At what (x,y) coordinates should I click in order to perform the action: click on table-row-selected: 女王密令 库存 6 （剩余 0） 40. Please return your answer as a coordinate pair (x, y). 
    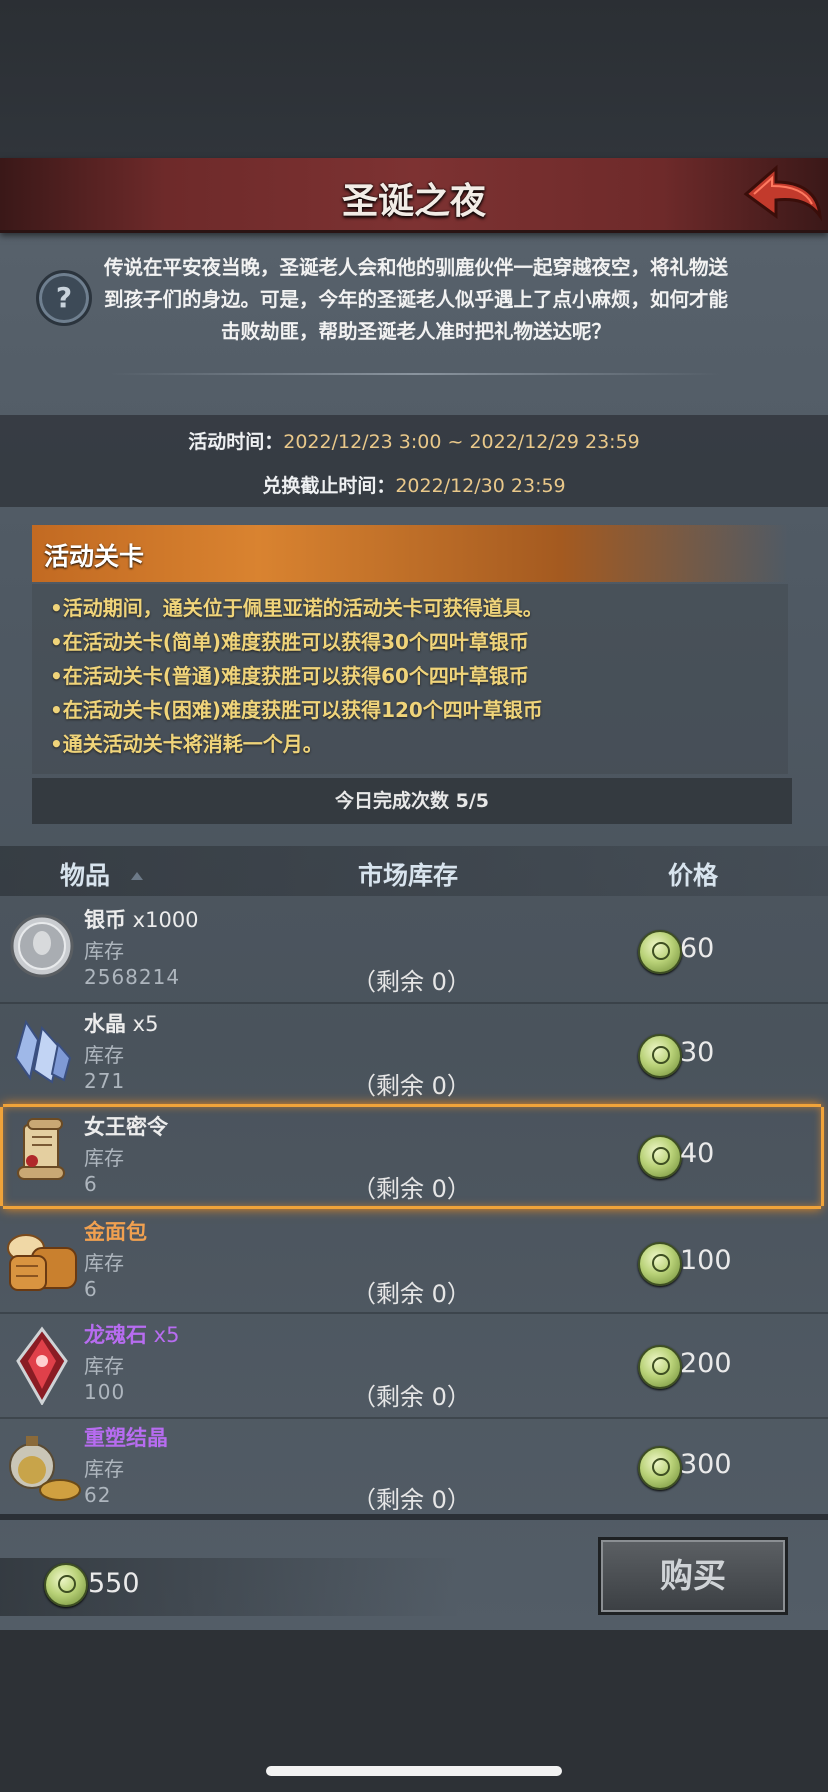
    Looking at the image, I should click on (412, 1156).